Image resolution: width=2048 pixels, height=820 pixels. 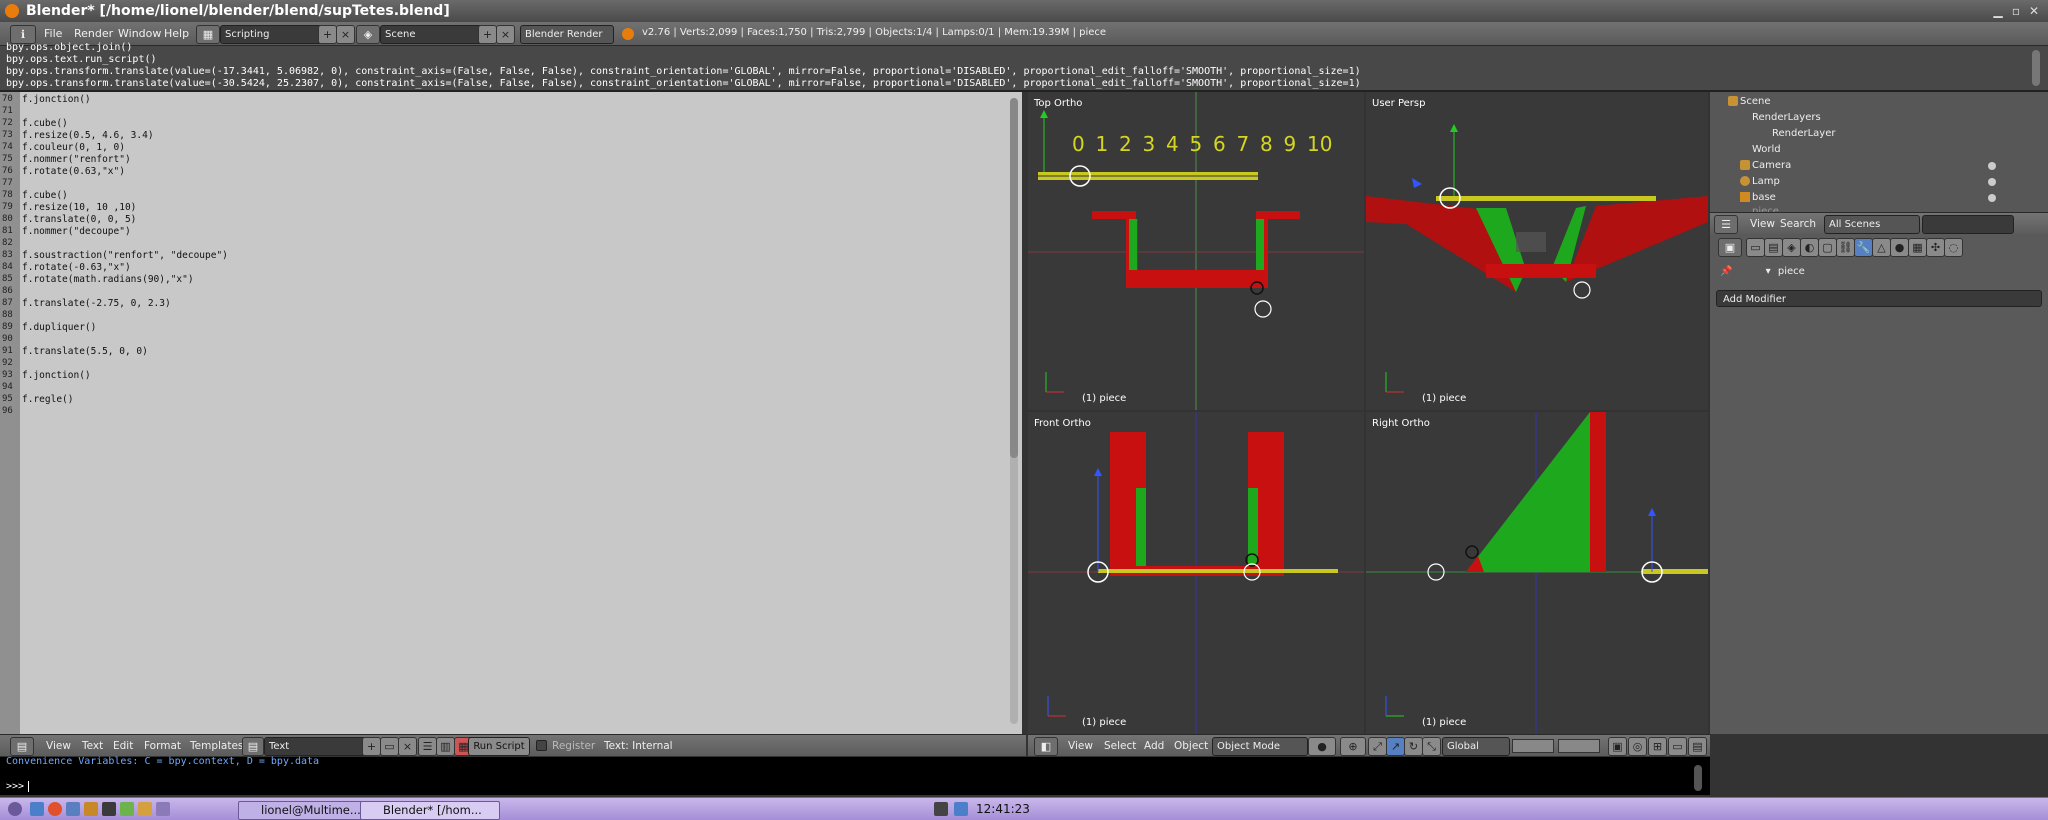 What do you see at coordinates (1762, 224) in the screenshot?
I see `outliner-menu-view: View` at bounding box center [1762, 224].